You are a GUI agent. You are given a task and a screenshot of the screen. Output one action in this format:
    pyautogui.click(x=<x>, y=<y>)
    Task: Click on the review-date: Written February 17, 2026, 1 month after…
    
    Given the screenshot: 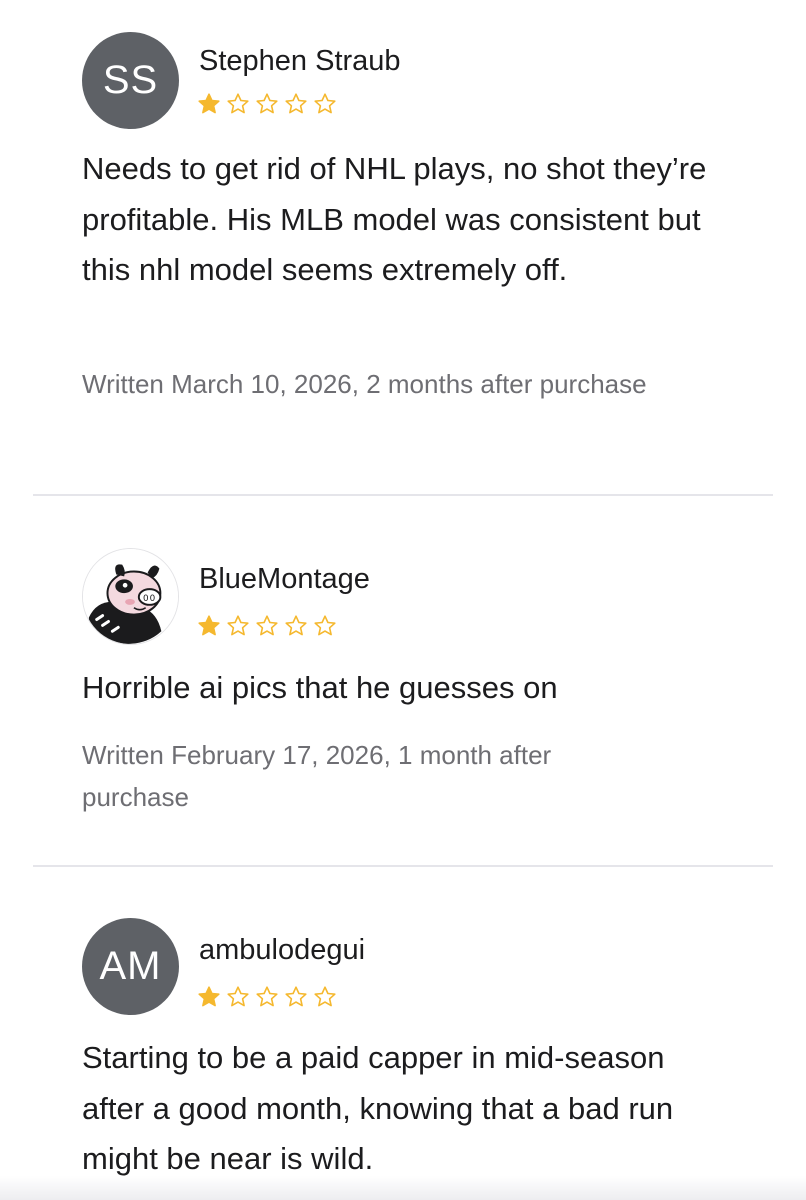 What is the action you would take?
    pyautogui.click(x=317, y=776)
    